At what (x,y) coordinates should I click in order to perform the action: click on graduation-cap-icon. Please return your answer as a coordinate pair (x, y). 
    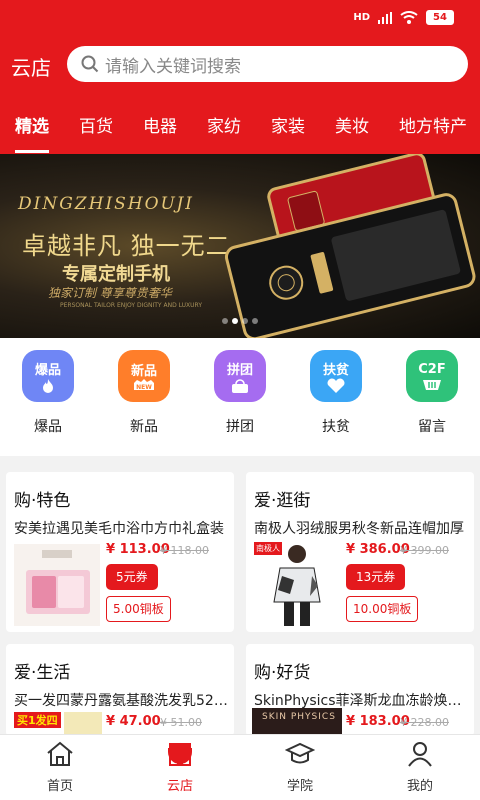
    Looking at the image, I should click on (300, 753).